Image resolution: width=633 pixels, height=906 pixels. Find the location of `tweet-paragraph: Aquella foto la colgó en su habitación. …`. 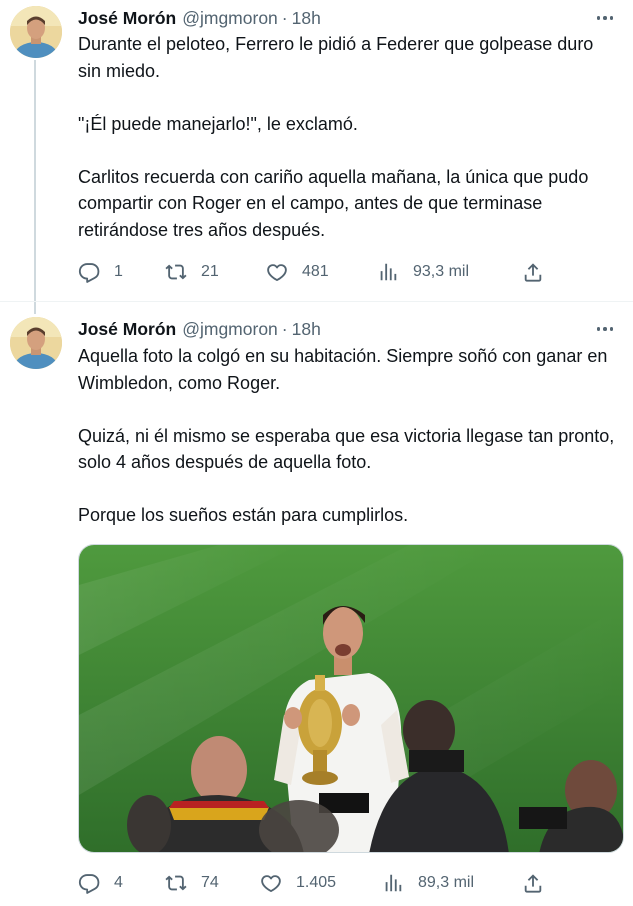

tweet-paragraph: Aquella foto la colgó en su habitación. … is located at coordinates (343, 369).